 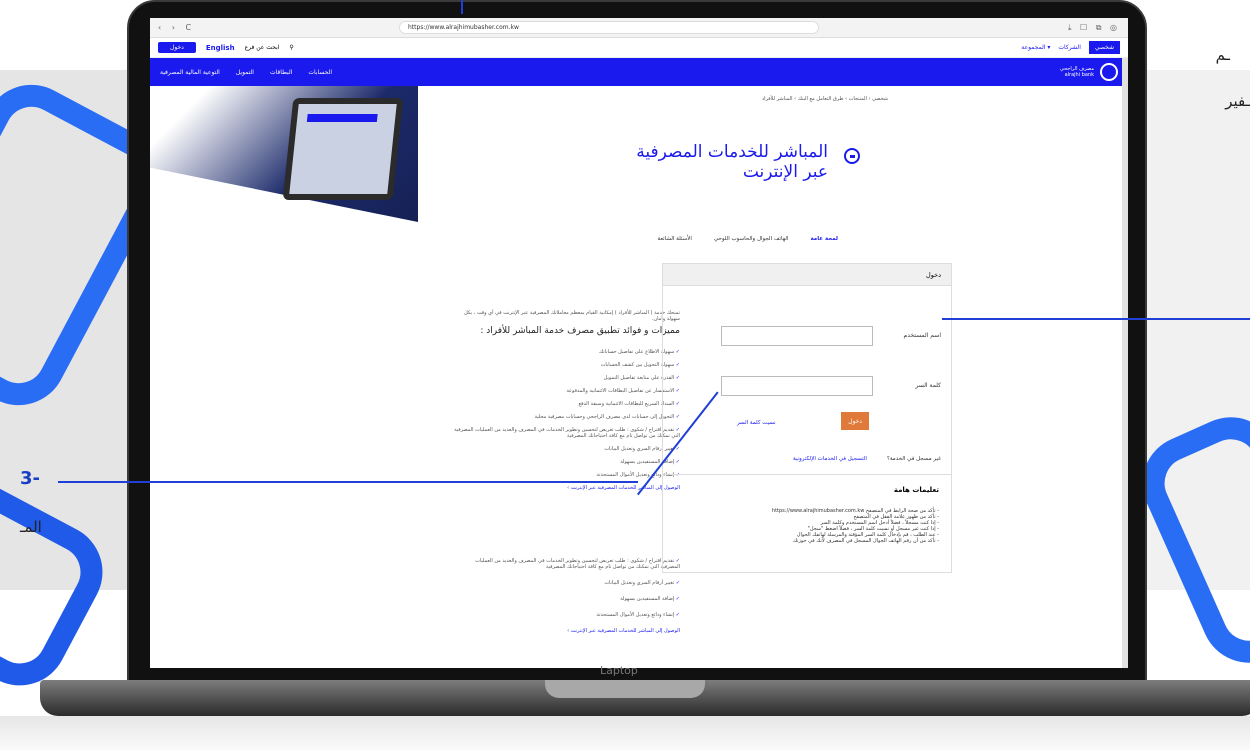 What do you see at coordinates (30, 478) in the screenshot?
I see `step-number: 3-` at bounding box center [30, 478].